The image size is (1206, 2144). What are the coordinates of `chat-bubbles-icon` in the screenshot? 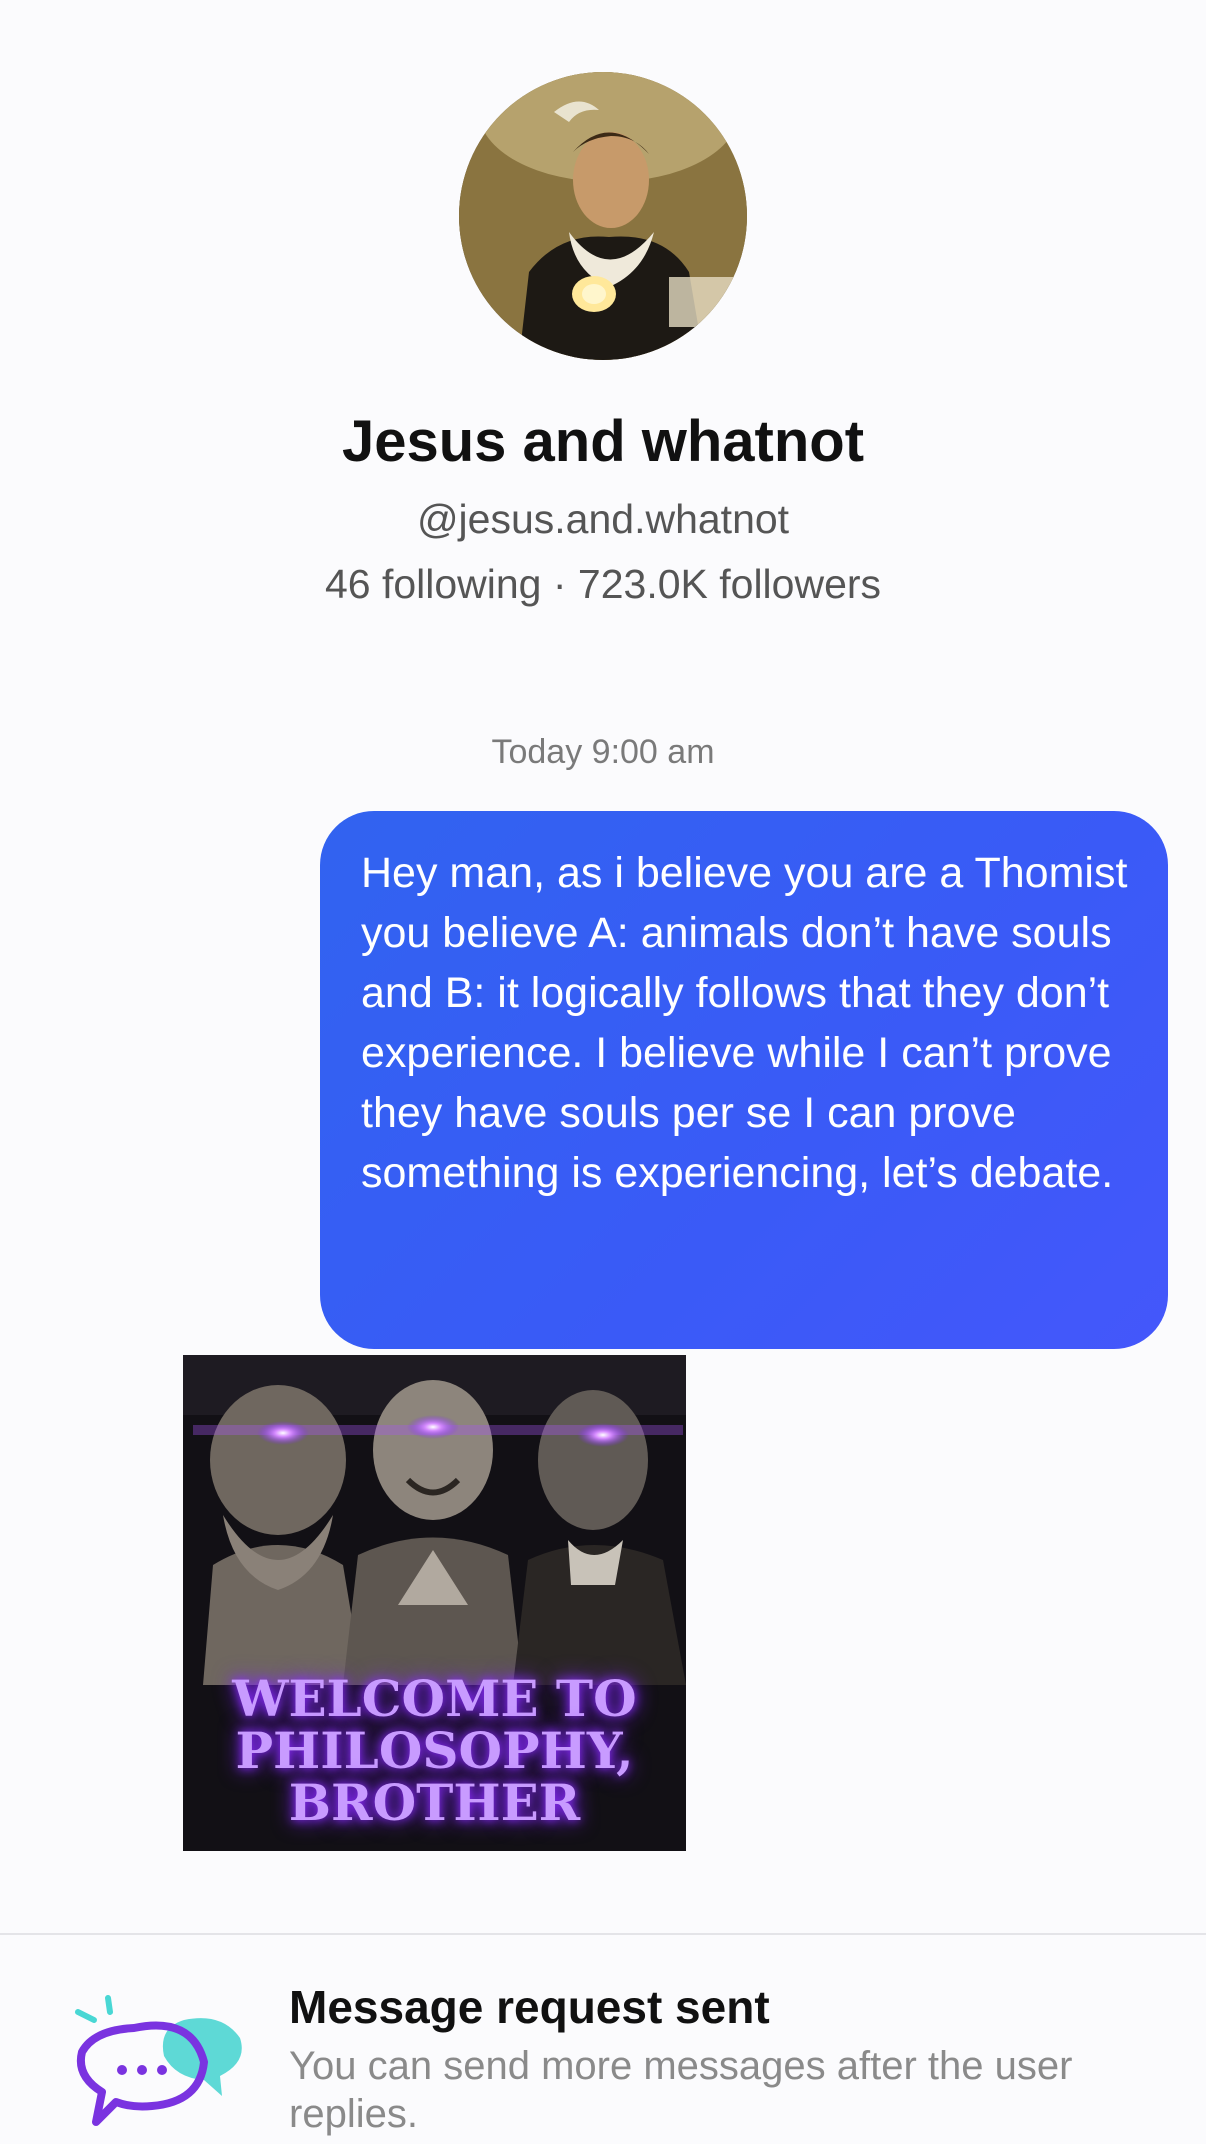 It's located at (160, 2060).